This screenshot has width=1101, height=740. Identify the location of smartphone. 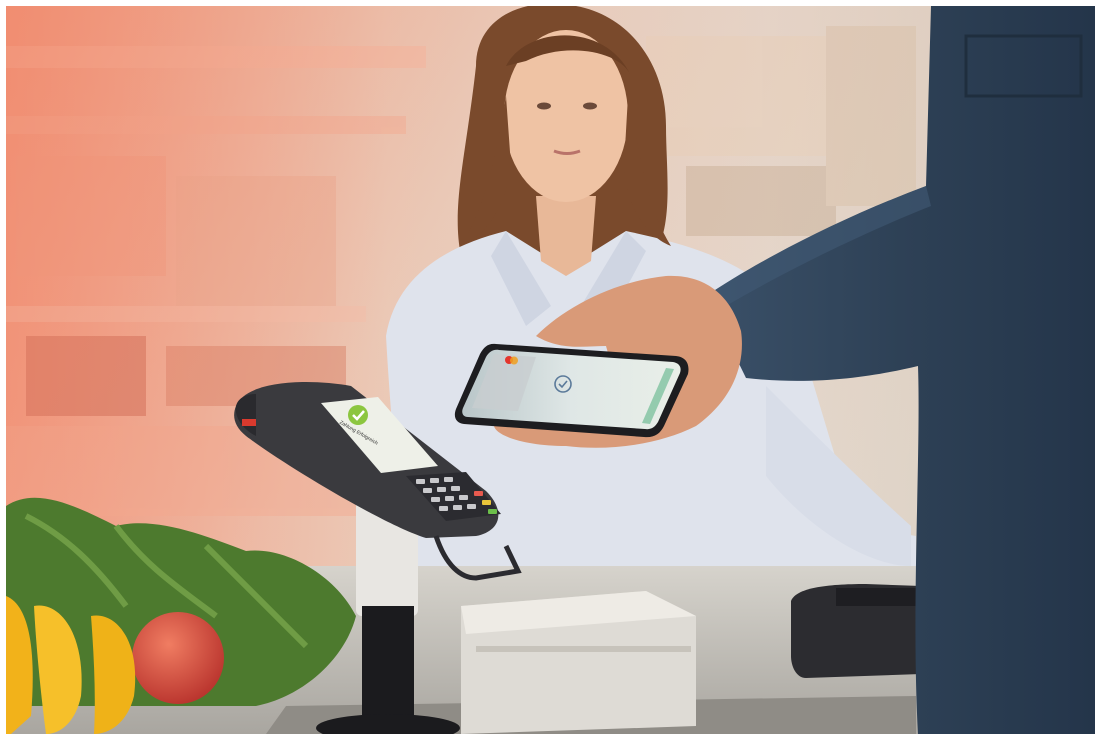
(571, 390).